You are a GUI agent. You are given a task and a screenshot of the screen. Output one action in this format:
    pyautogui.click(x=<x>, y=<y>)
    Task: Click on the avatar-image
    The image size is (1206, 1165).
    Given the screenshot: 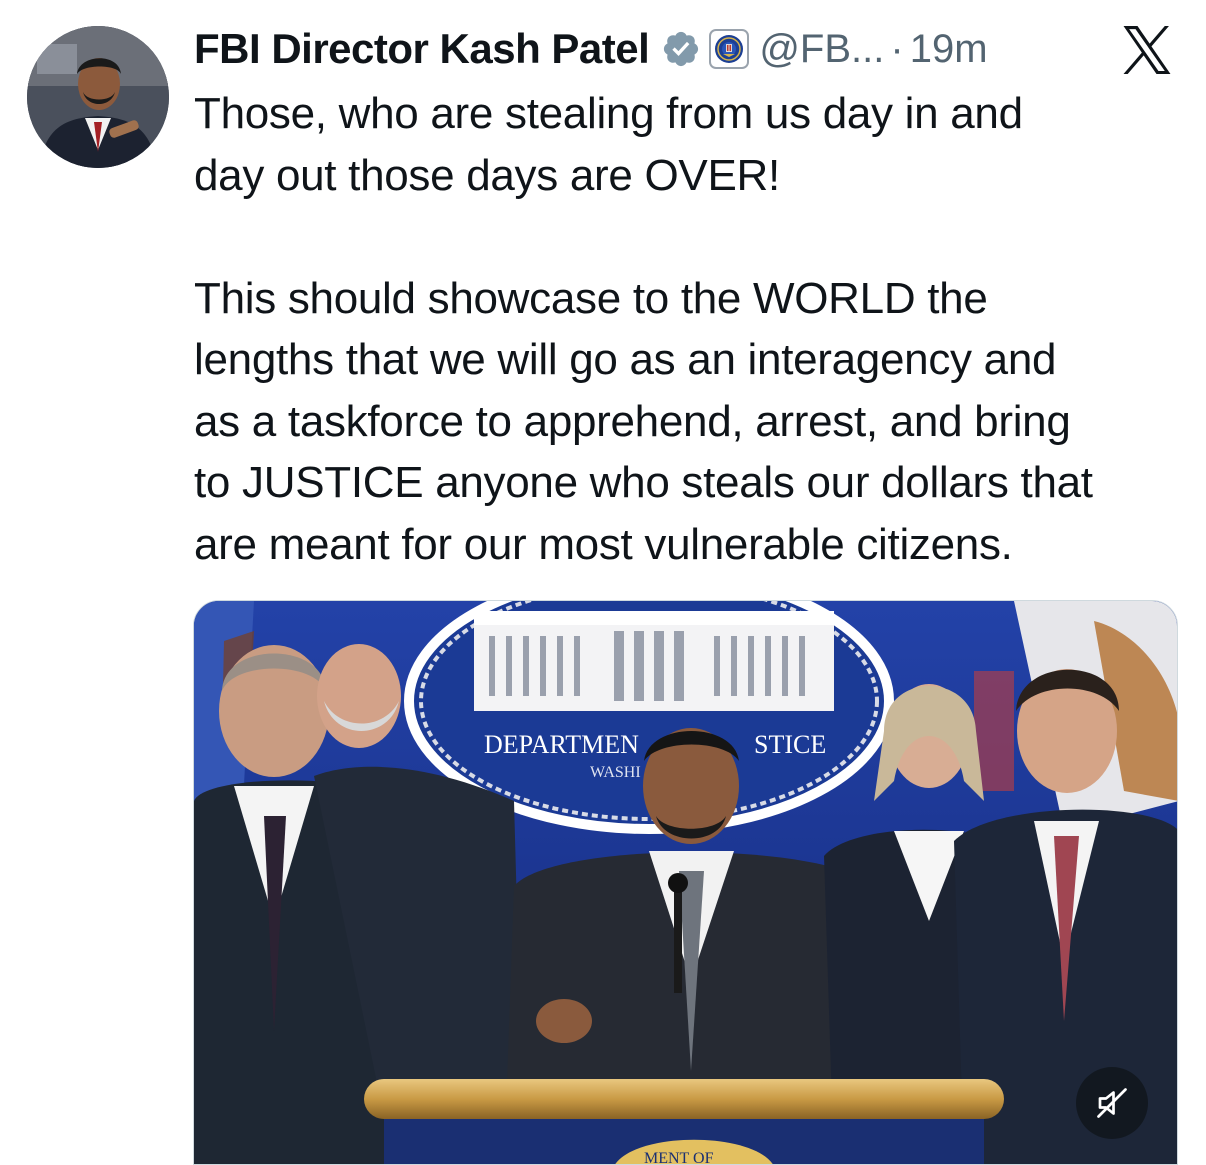 What is the action you would take?
    pyautogui.click(x=98, y=97)
    